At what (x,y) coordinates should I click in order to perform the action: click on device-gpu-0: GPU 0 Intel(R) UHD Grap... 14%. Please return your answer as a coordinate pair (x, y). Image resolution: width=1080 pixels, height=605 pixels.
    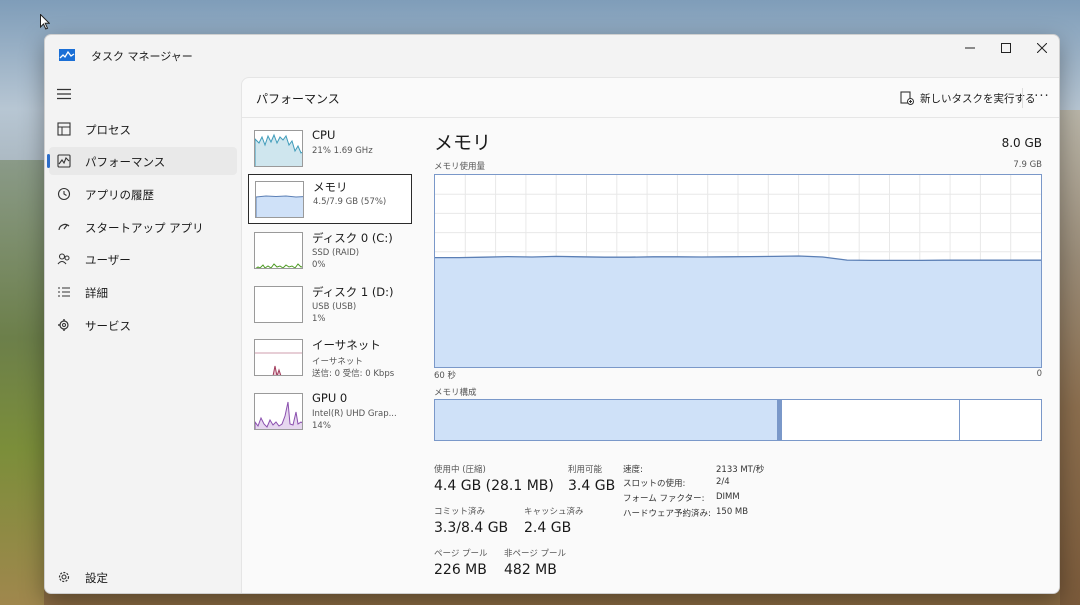
    Looking at the image, I should click on (330, 412).